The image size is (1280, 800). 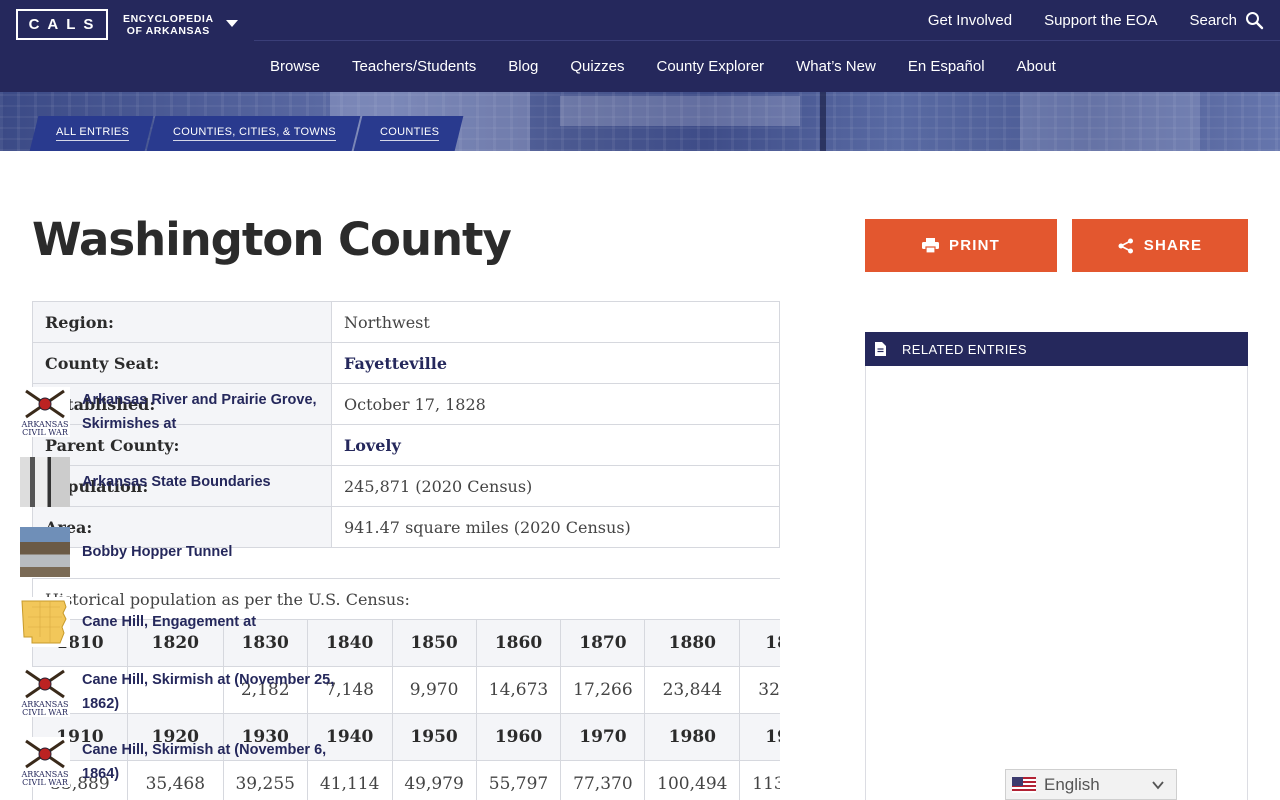 What do you see at coordinates (168, 31) in the screenshot?
I see `site-name-line2: OF ARKANSAS` at bounding box center [168, 31].